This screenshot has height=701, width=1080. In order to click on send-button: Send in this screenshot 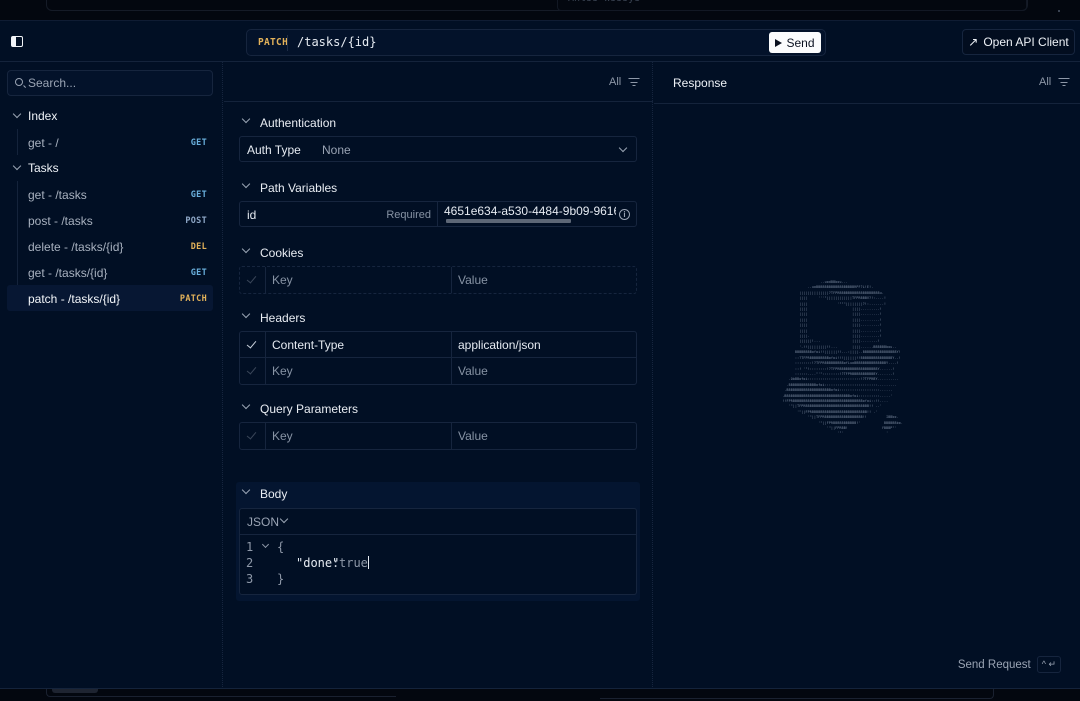, I will do `click(795, 42)`.